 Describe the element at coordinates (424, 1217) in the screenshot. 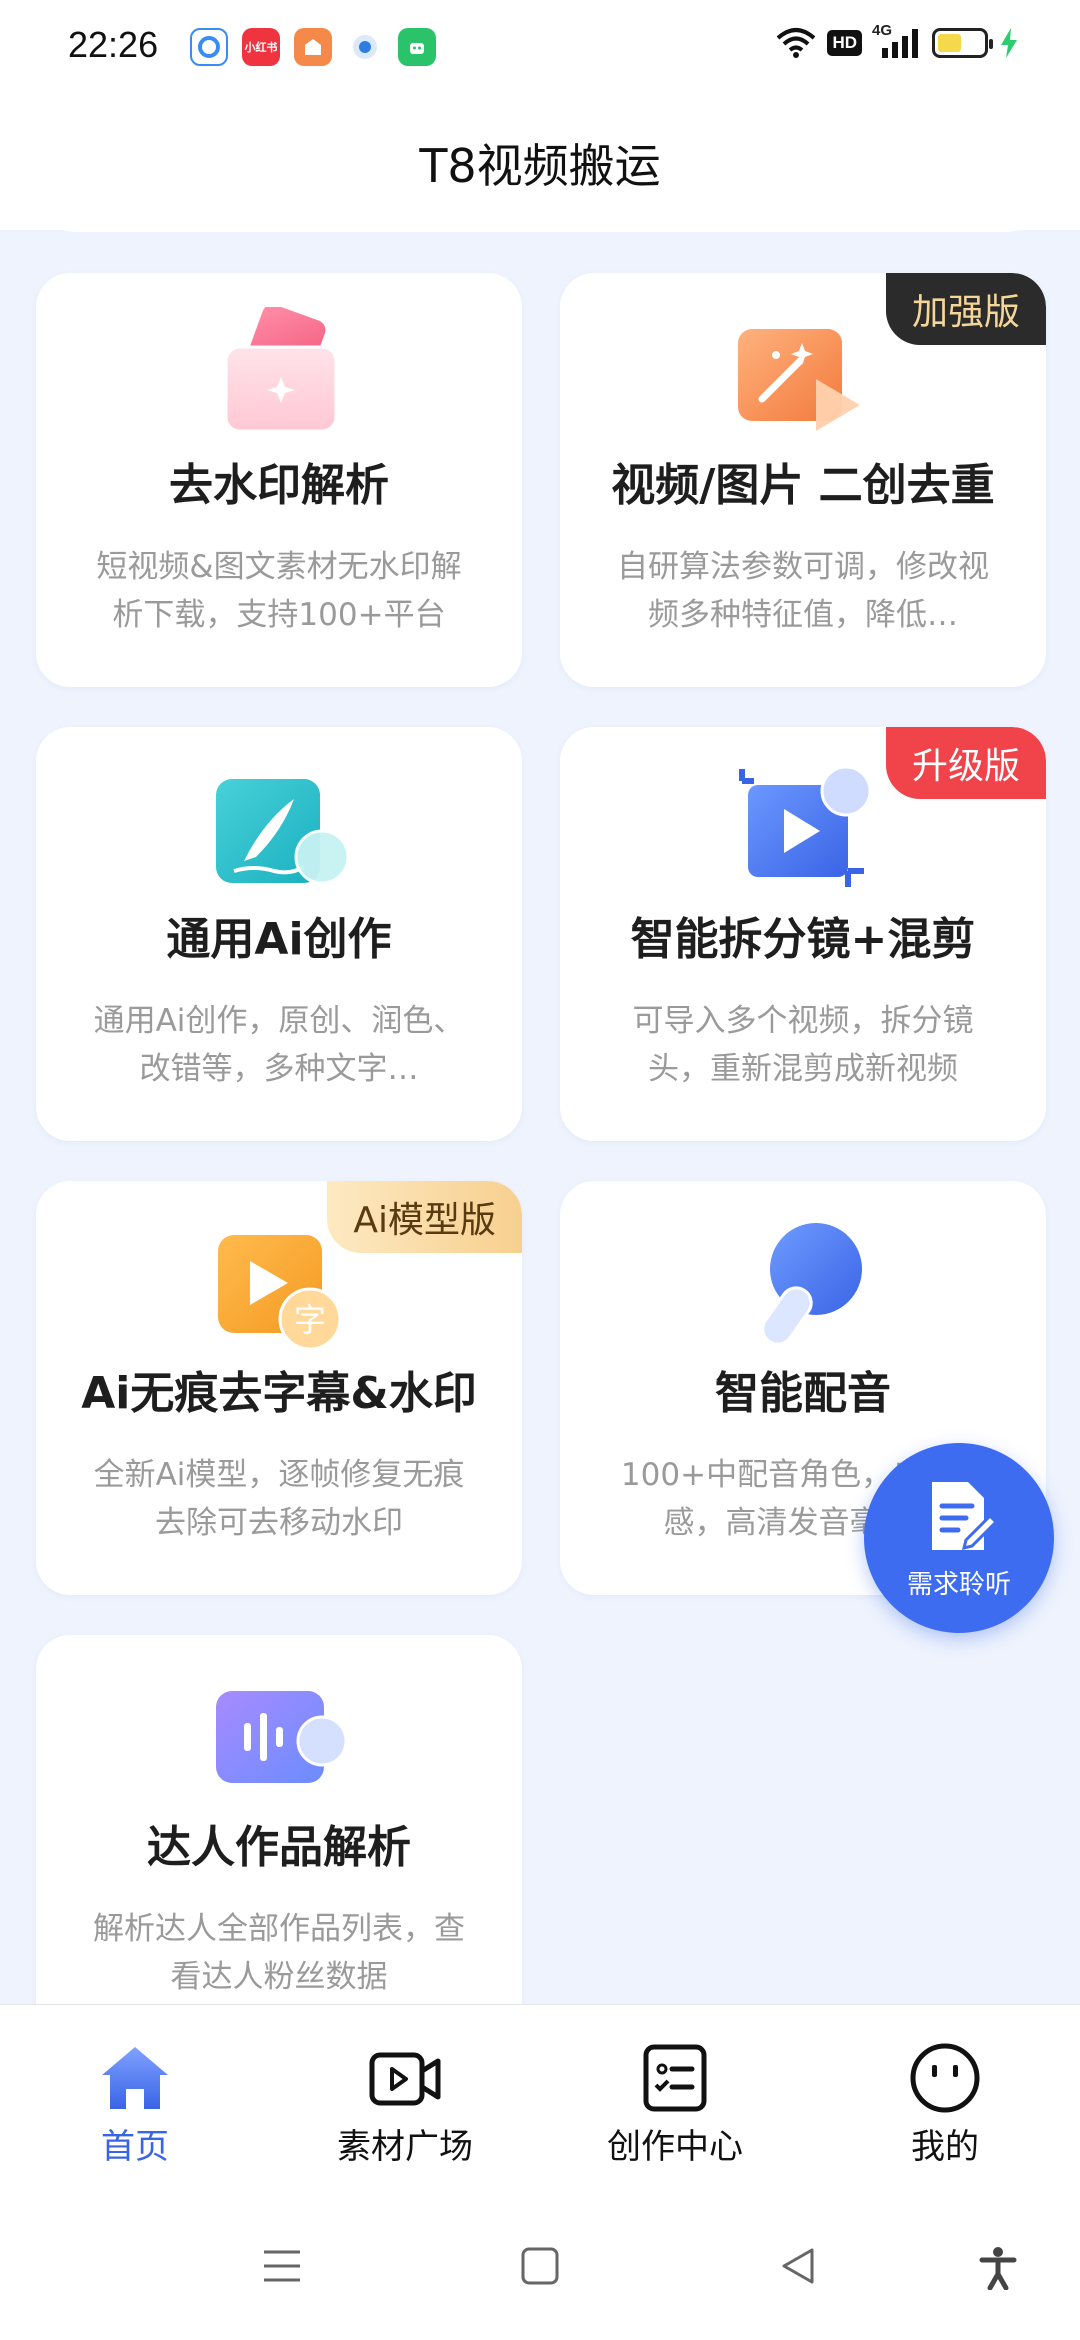

I see `ai-model-badge: Ai模型版` at that location.